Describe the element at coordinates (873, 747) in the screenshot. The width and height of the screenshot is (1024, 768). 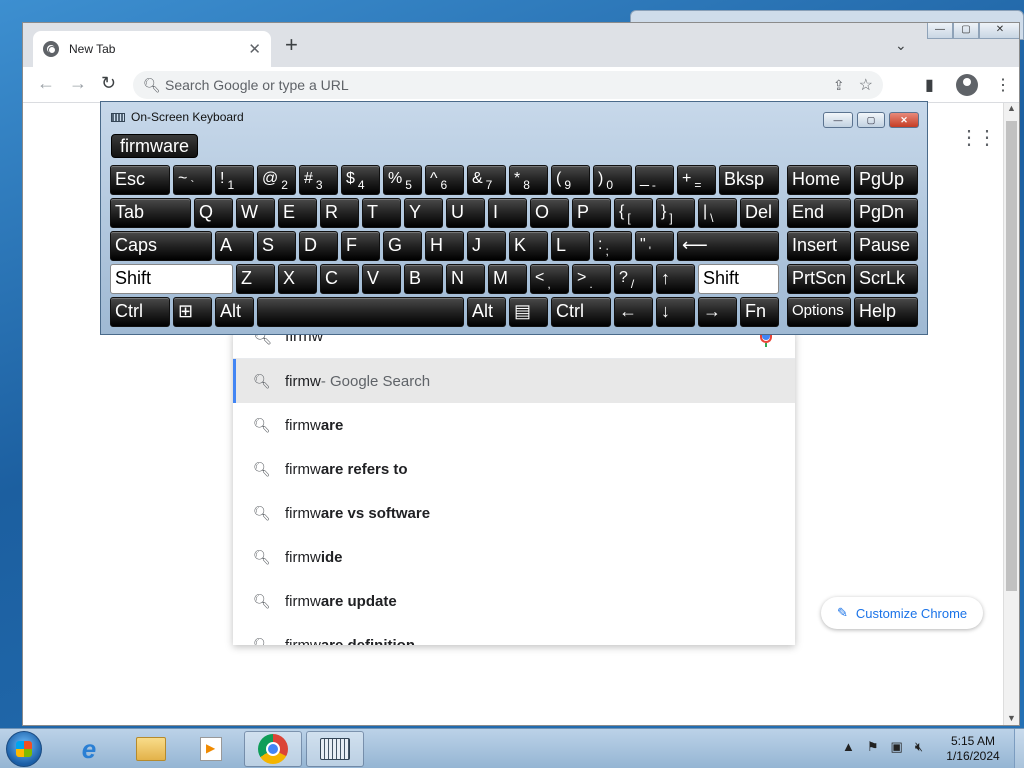
I see `action-center-icon: ⚑` at that location.